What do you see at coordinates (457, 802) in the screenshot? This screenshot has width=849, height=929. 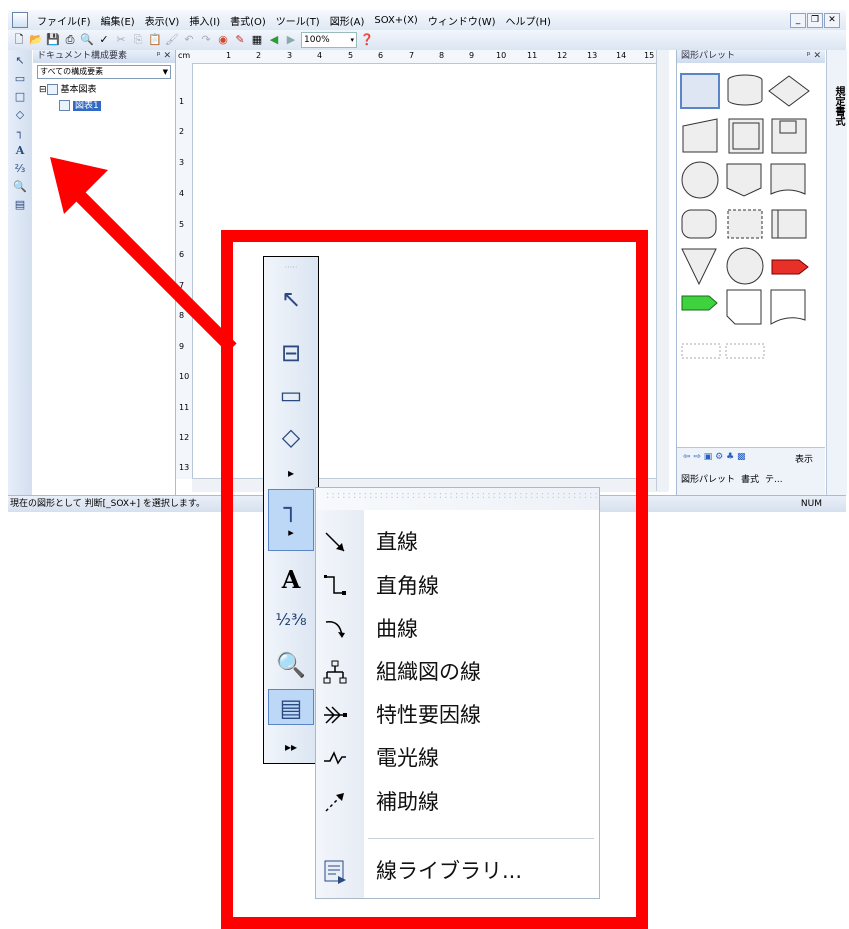 I see `menu-item-auxiliary-line: 補助線` at bounding box center [457, 802].